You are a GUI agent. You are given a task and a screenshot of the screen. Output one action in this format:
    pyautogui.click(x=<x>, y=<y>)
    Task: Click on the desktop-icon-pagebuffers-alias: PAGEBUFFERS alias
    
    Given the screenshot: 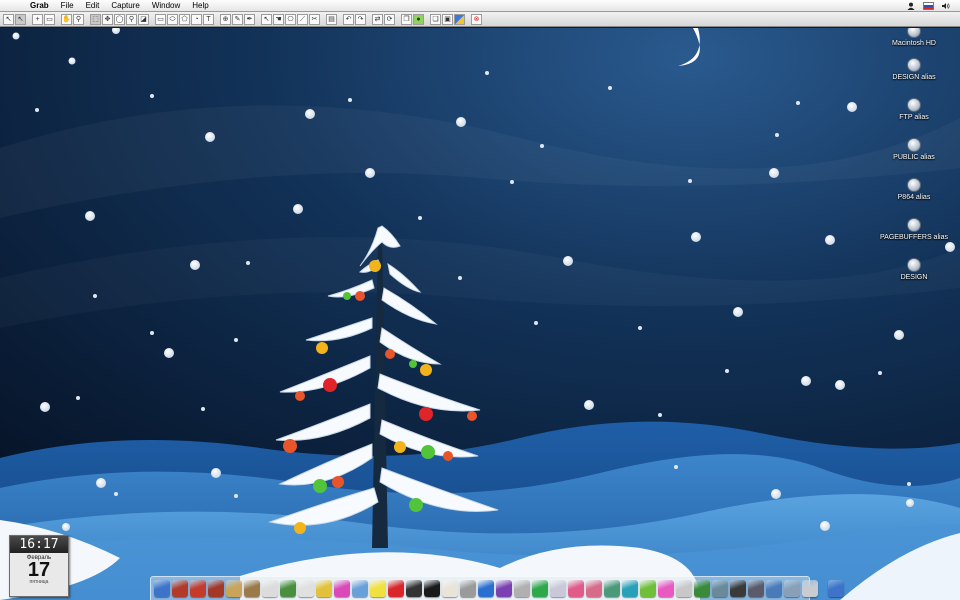 What is the action you would take?
    pyautogui.click(x=914, y=229)
    